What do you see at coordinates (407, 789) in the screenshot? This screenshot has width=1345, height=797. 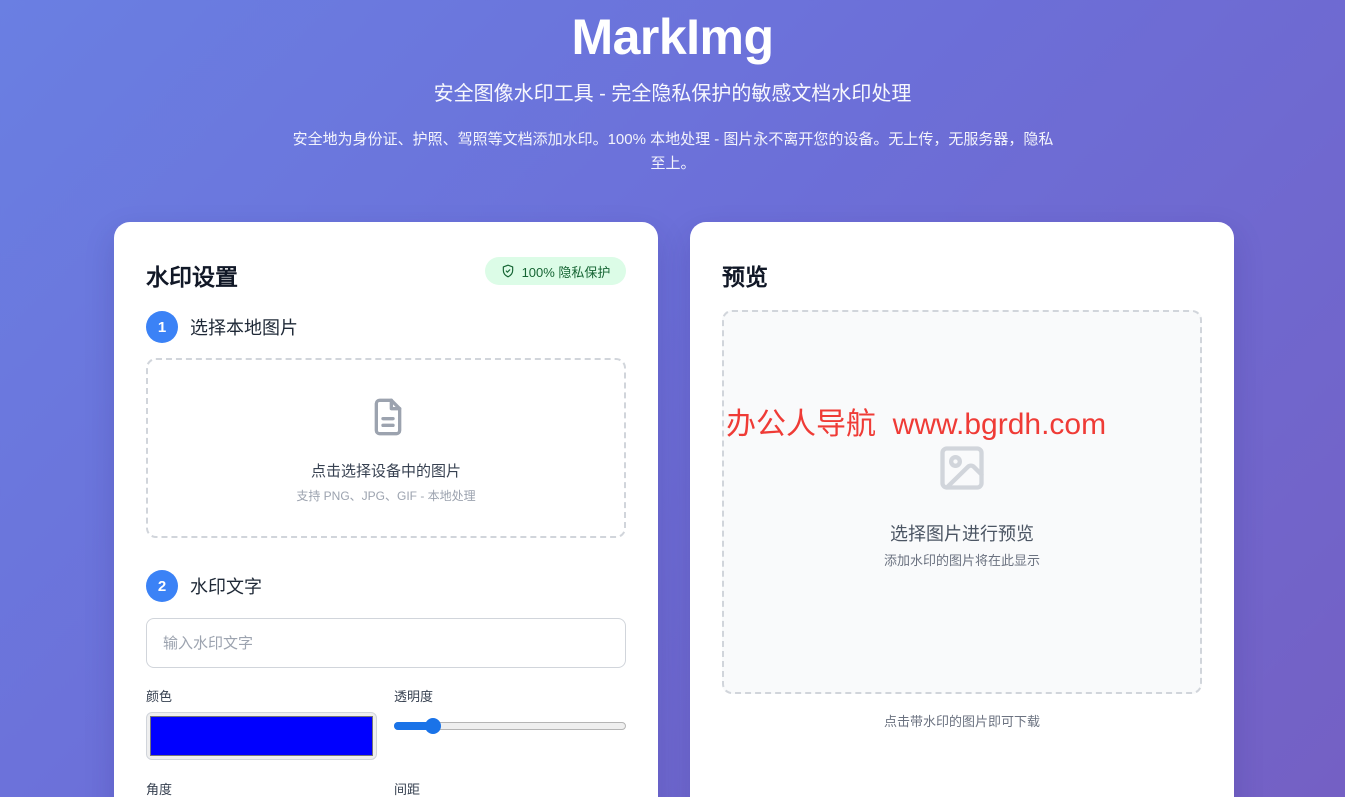 I see `spacing-label: 间距` at bounding box center [407, 789].